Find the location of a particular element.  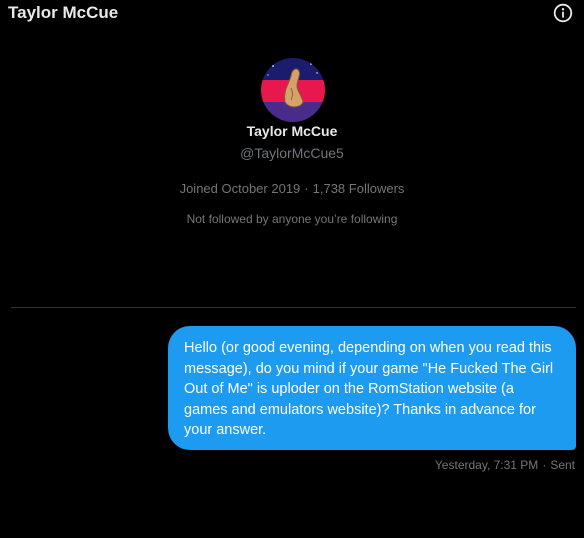

message-status: Sent is located at coordinates (562, 465).